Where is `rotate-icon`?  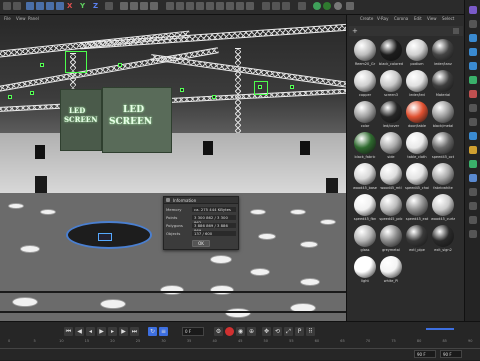
rotate-icon is located at coordinates (60, 6).